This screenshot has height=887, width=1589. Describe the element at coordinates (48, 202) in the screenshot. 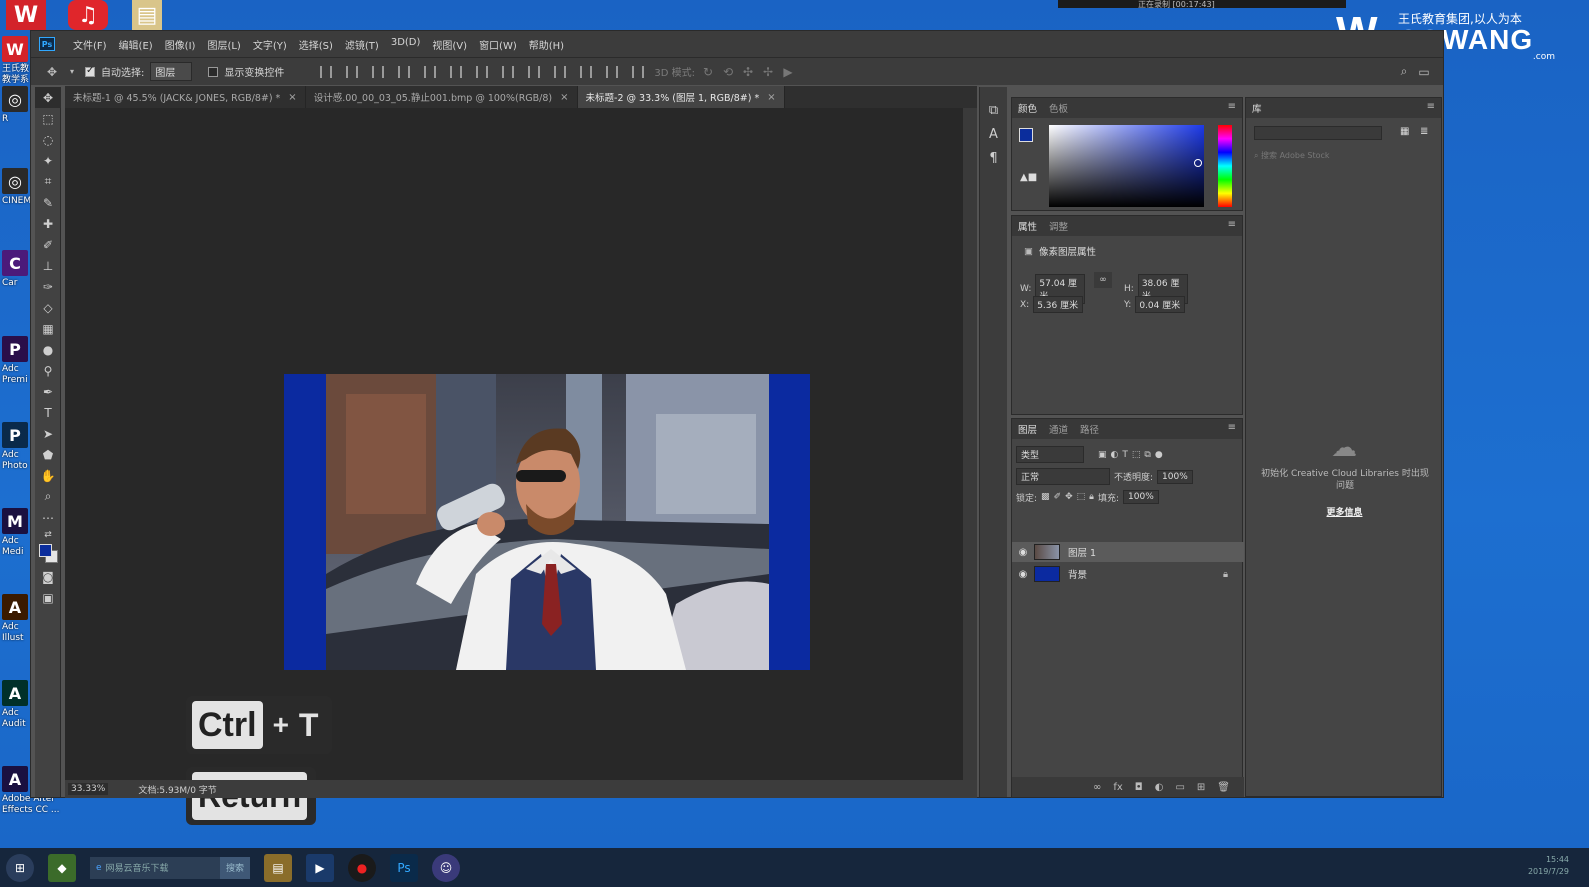

I see `eyedropper-icon: ✎` at that location.